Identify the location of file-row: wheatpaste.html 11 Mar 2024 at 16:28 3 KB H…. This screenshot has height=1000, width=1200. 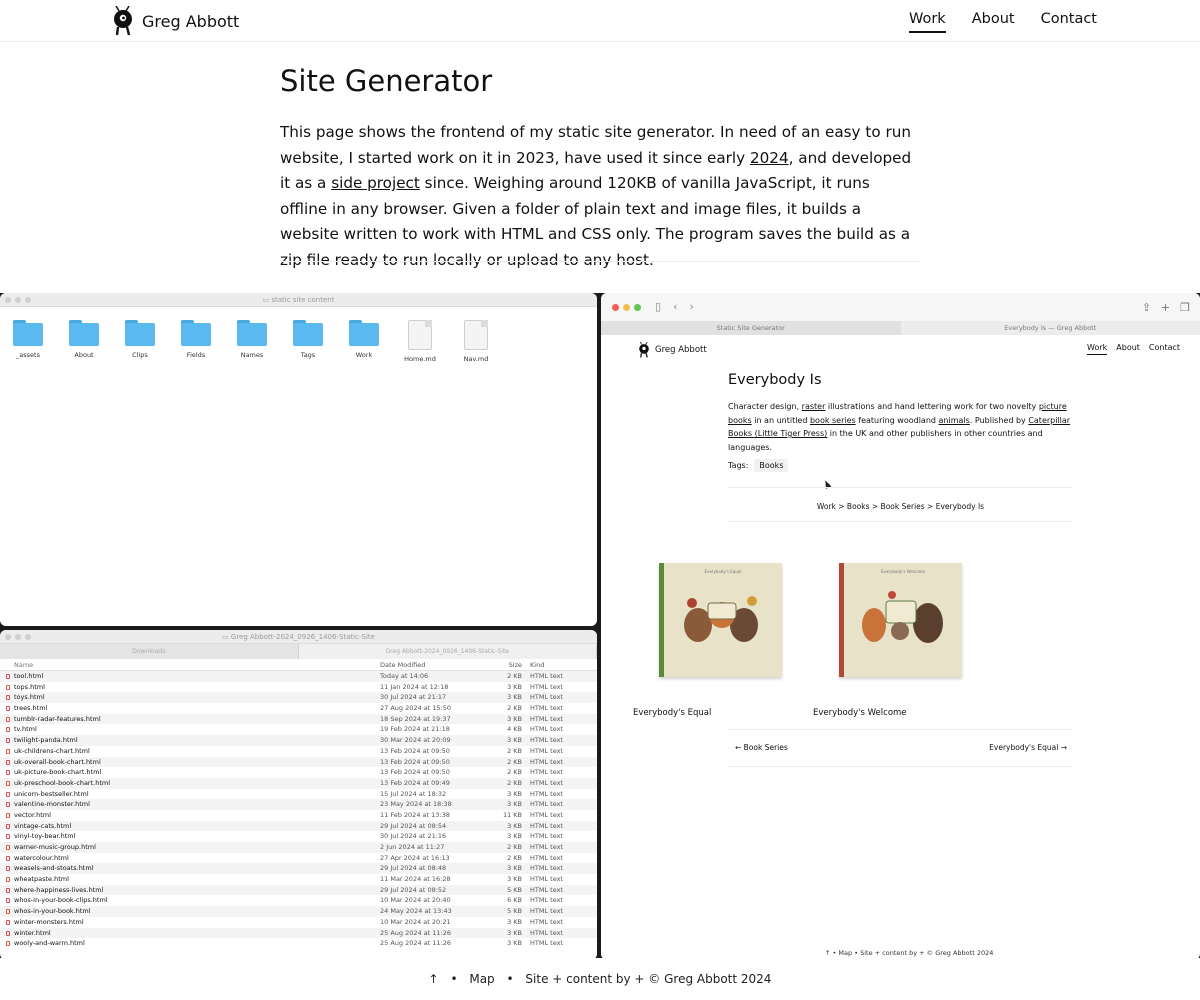
(298, 879).